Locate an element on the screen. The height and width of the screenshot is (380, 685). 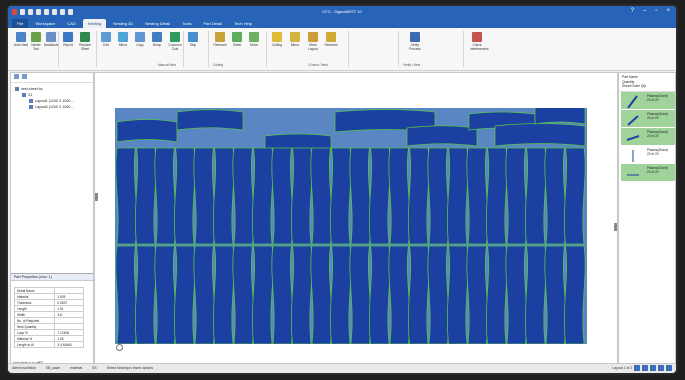
ribbon-button-replace-sheet: Replace Sheet is located at coordinates (85, 41).